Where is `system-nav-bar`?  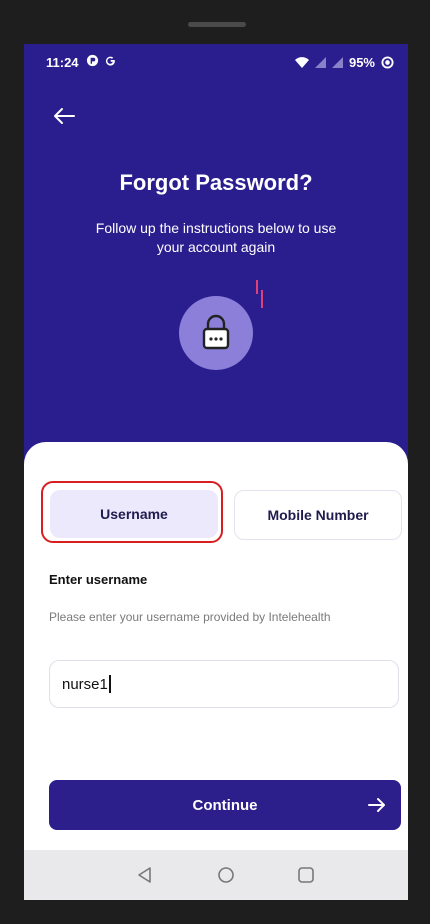
system-nav-bar is located at coordinates (216, 875).